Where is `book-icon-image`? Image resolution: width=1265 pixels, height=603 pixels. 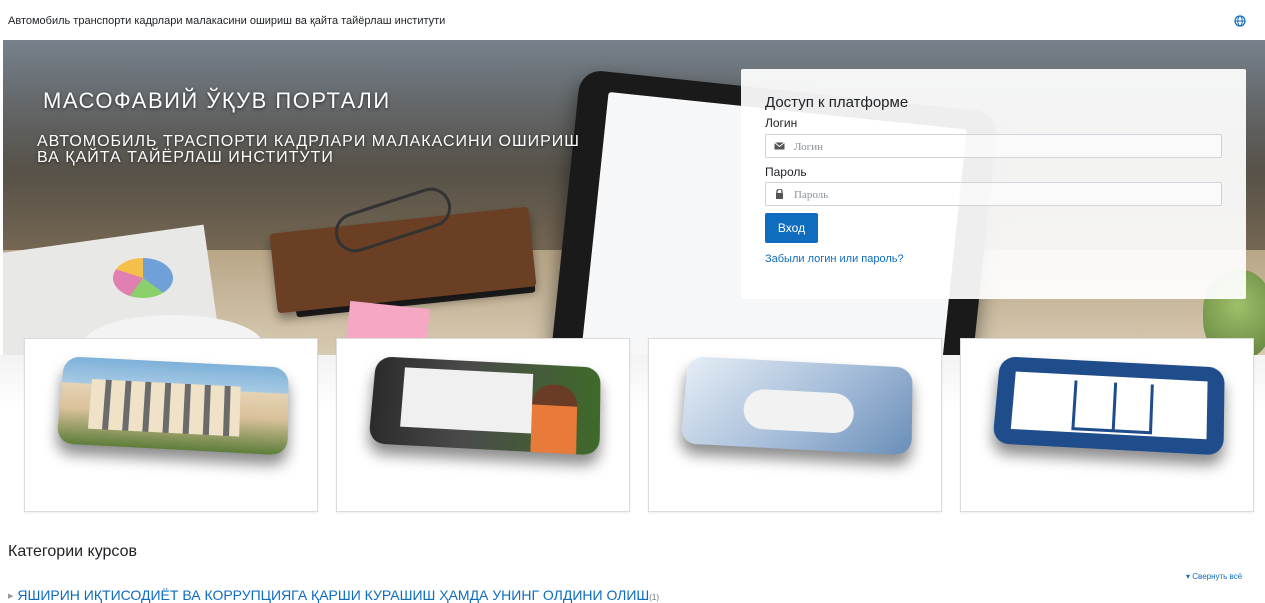 book-icon-image is located at coordinates (1108, 406).